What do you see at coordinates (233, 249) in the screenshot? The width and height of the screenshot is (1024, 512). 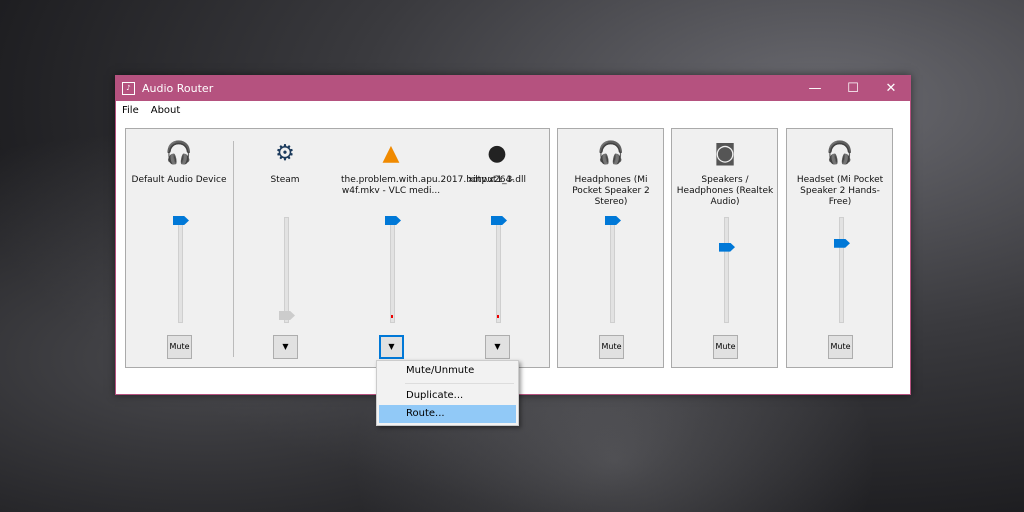 I see `divider` at bounding box center [233, 249].